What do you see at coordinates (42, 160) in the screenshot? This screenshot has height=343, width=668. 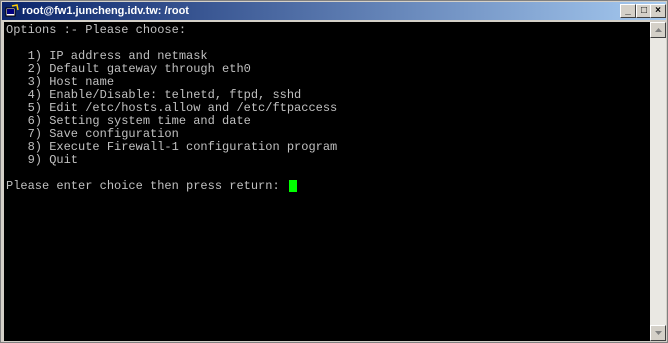 I see `menu-option: 9) Quit` at bounding box center [42, 160].